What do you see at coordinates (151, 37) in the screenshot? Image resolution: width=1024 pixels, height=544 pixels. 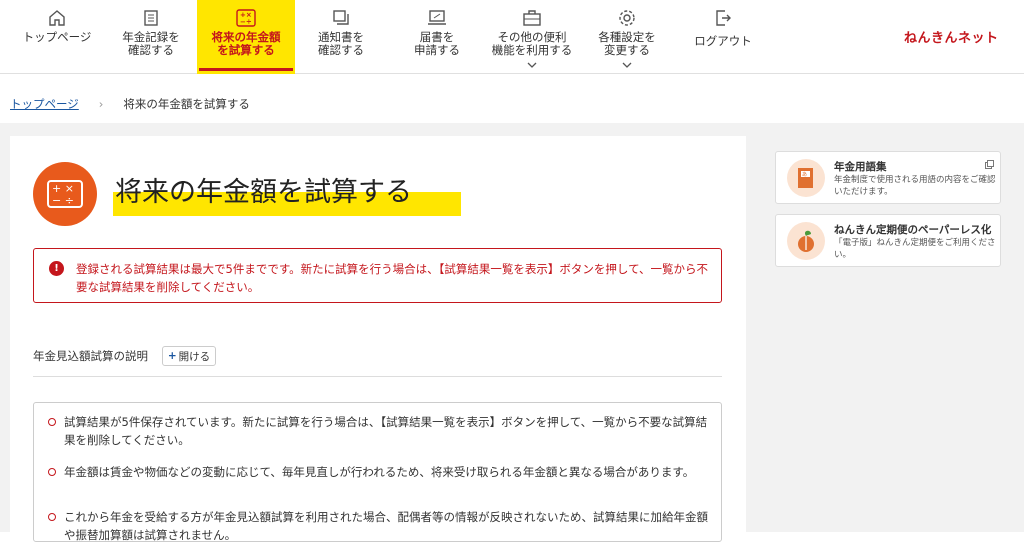 I see `nav-pension-records: 年金記録を 確認する` at bounding box center [151, 37].